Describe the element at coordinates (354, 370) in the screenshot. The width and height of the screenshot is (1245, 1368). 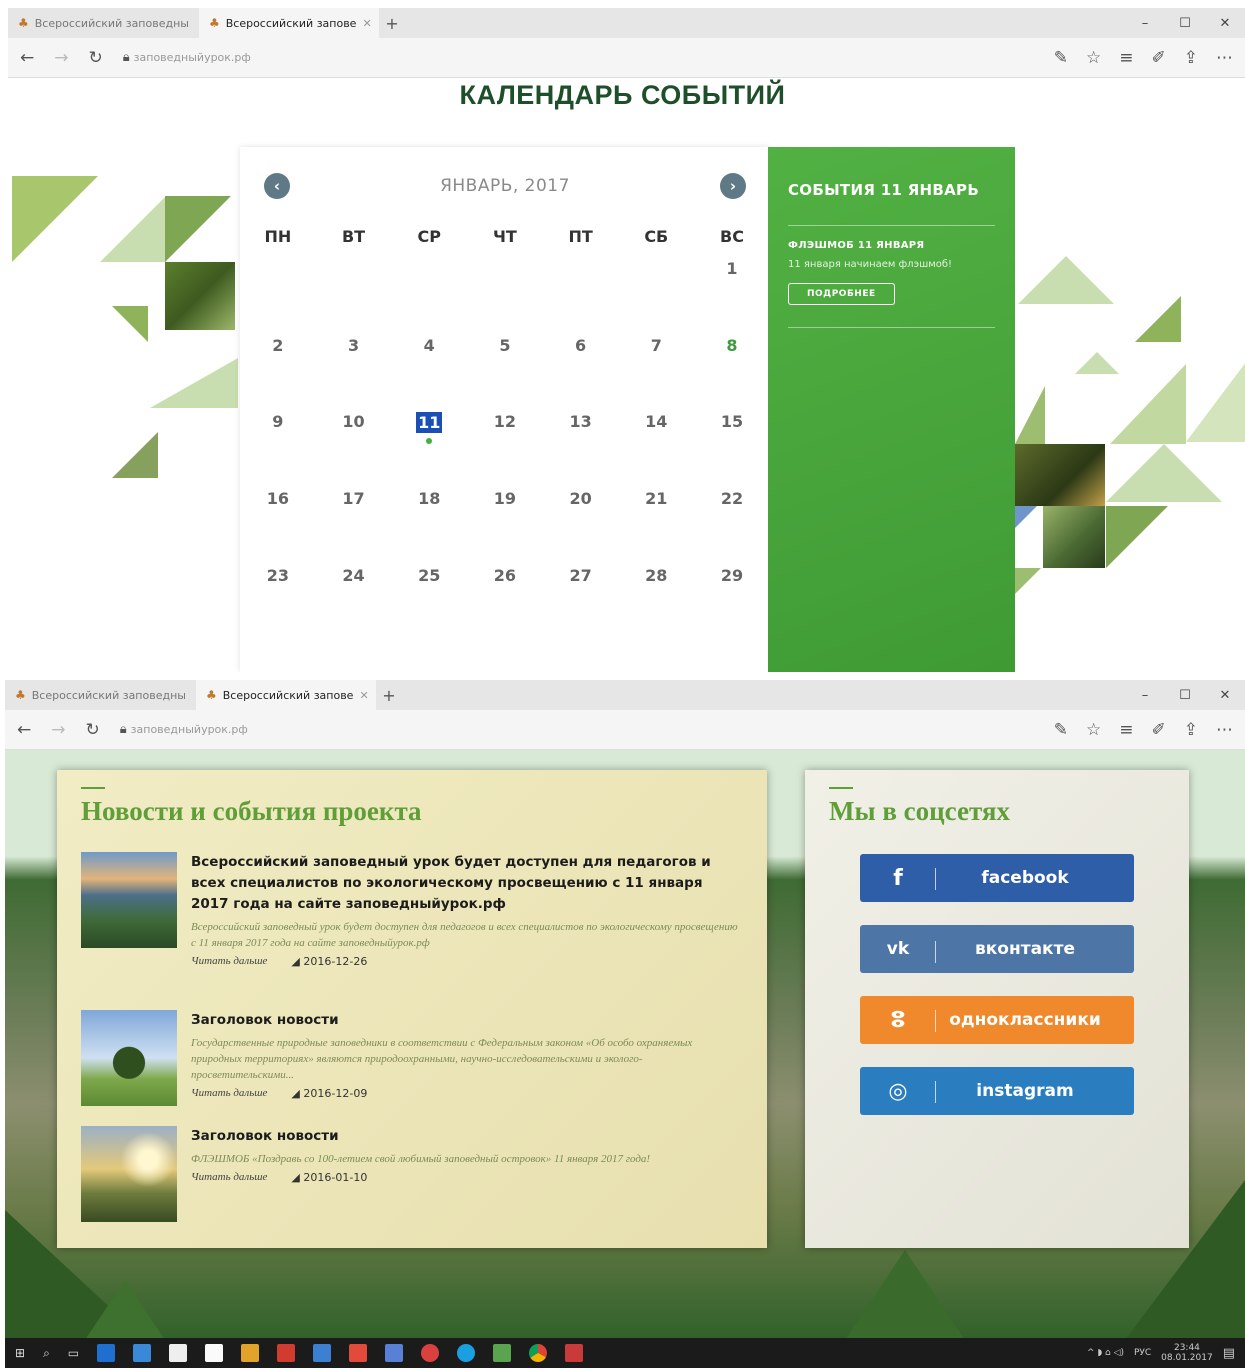
I see `calendar-day: 3` at that location.